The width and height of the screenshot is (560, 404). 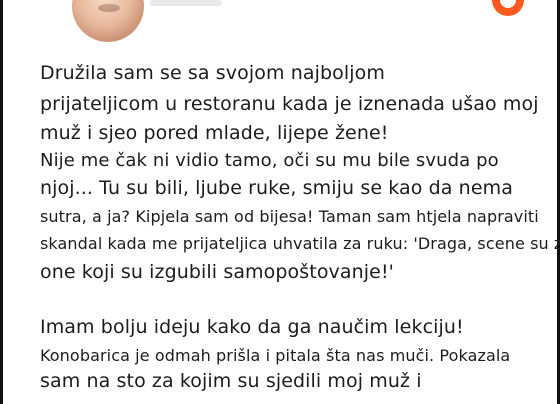 What do you see at coordinates (231, 381) in the screenshot?
I see `post-line: sam na sto za kojim su sjedili moj muž i` at bounding box center [231, 381].